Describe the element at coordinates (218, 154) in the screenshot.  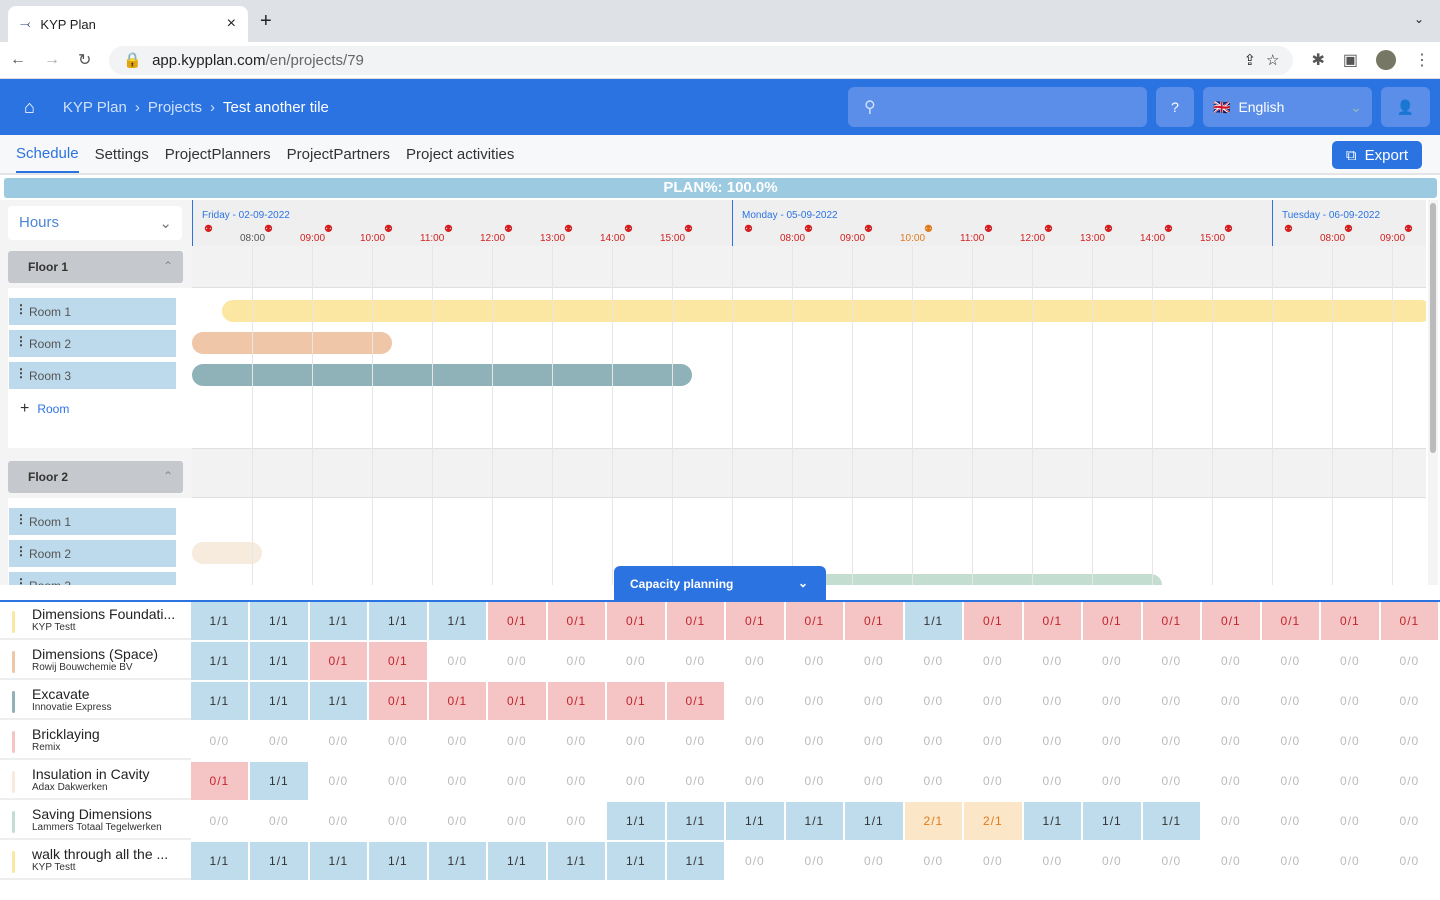
I see `tab-project-planners: ProjectPlanners` at that location.